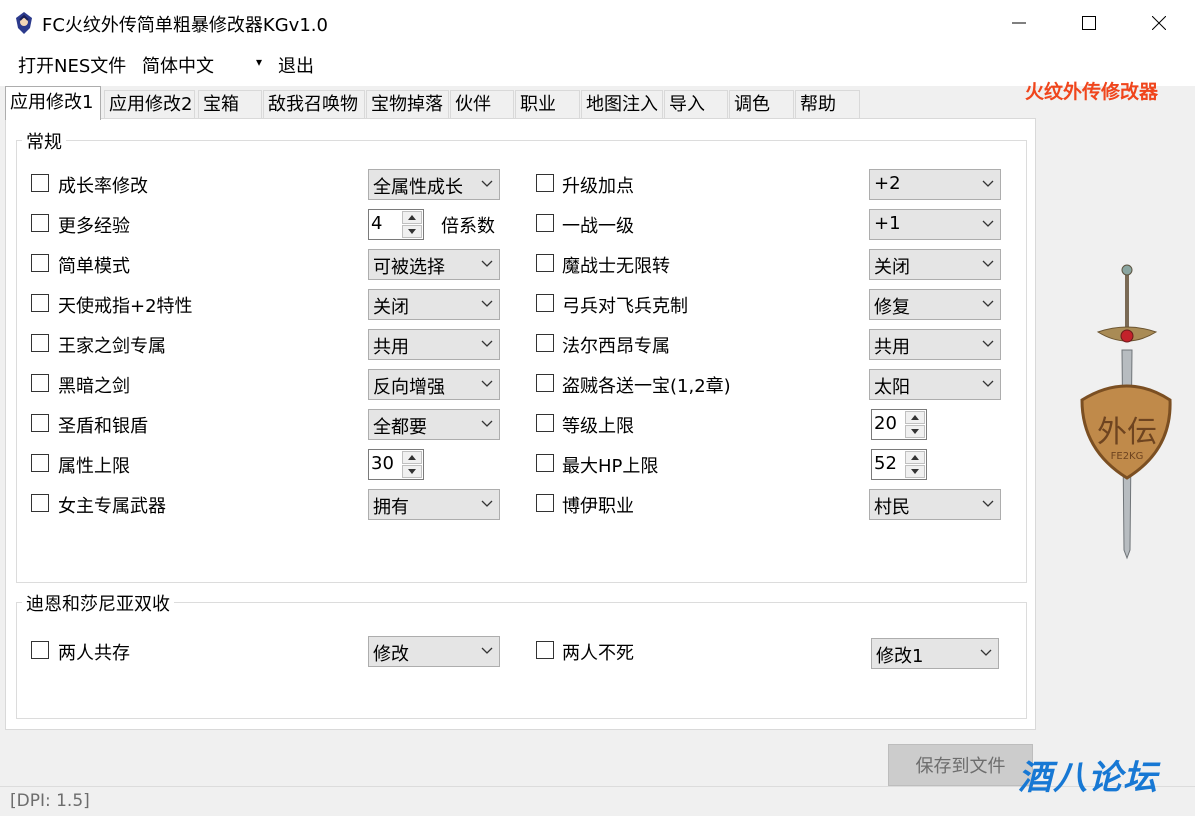  I want to click on tab-8: 导入, so click(696, 104).